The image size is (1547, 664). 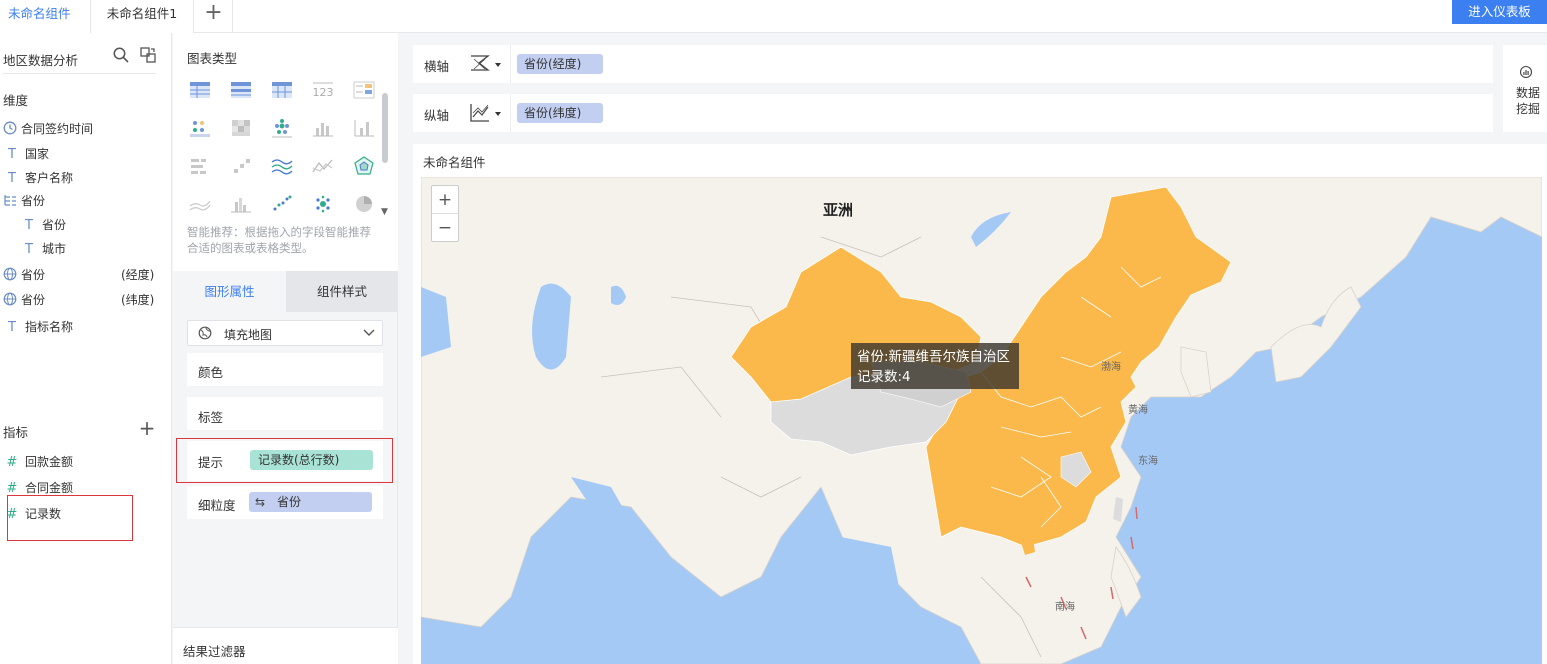 I want to click on property-tabs: 图形属性 组件样式, so click(x=285, y=291).